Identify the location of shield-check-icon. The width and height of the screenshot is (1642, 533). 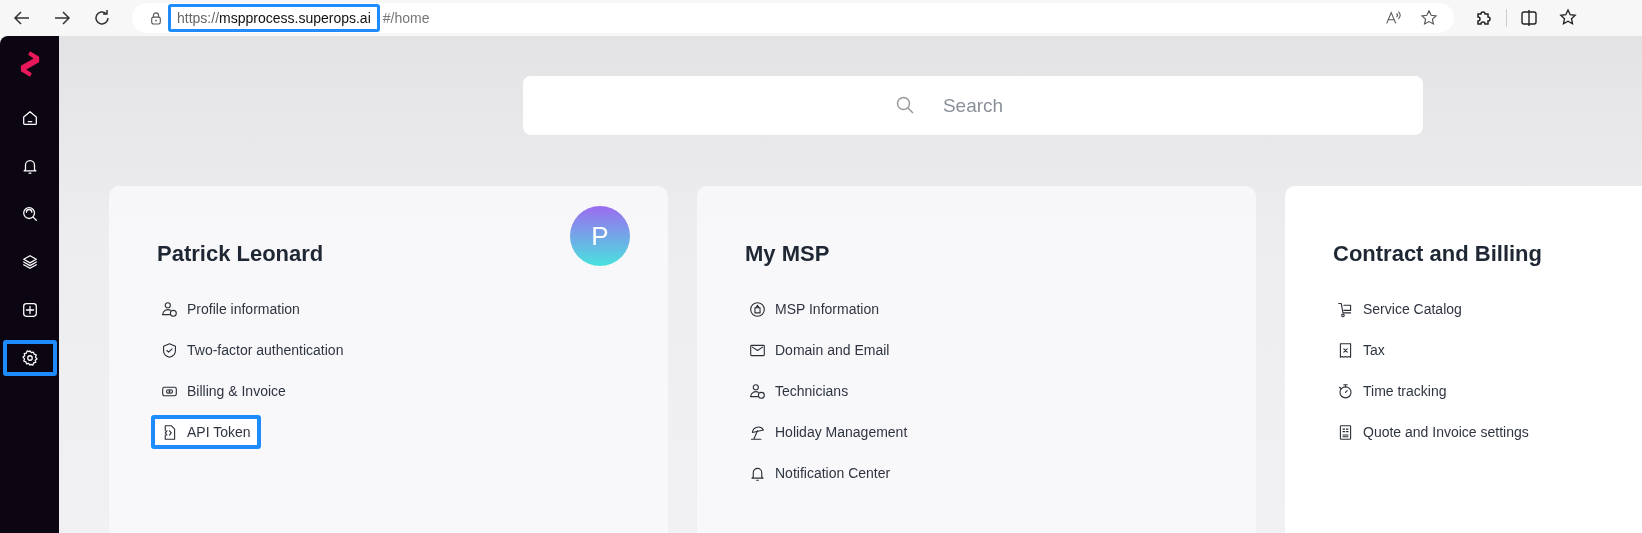
(169, 350).